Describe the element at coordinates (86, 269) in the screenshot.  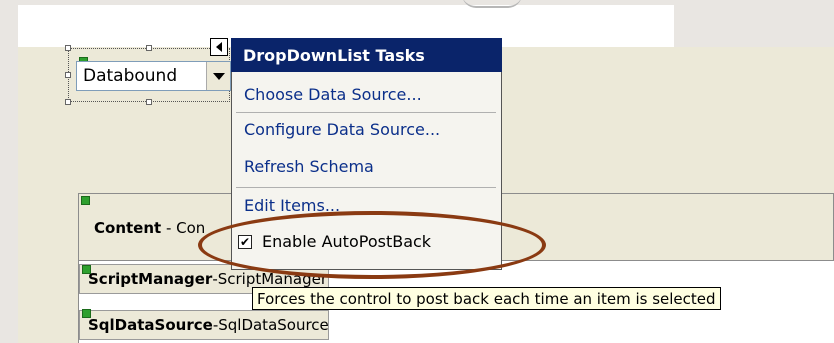
I see `scriptmanager-glyph-icon` at that location.